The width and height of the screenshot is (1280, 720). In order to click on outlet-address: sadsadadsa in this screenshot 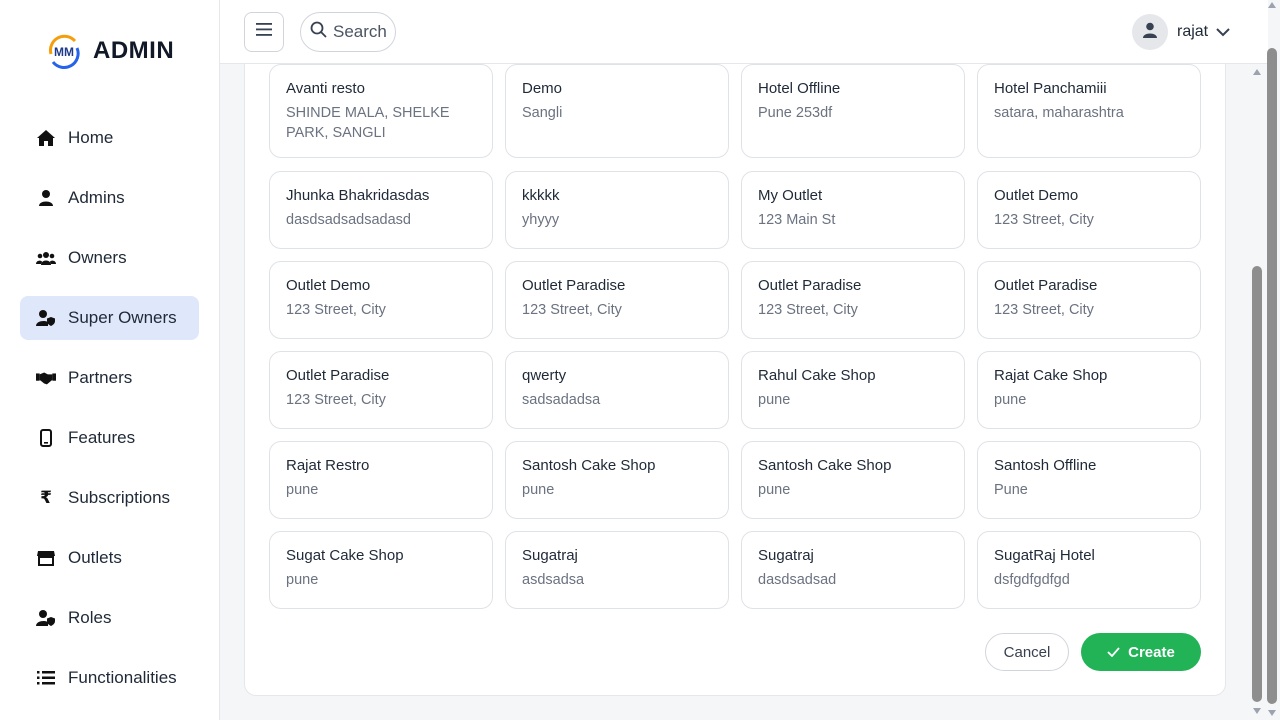, I will do `click(561, 400)`.